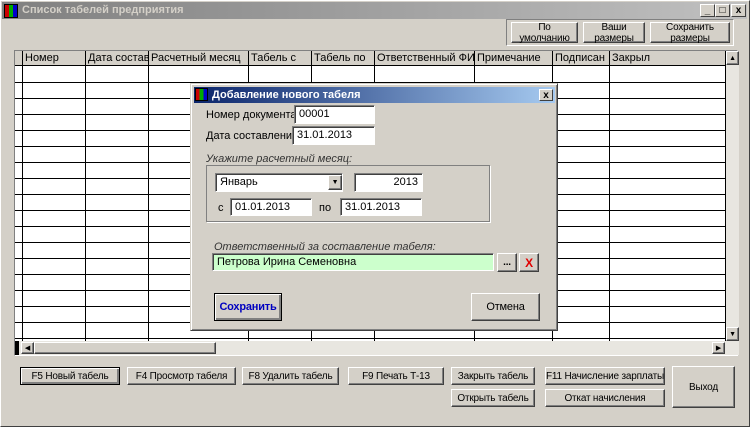 This screenshot has height=427, width=750. Describe the element at coordinates (581, 58) in the screenshot. I see `column-header: Подписан` at that location.